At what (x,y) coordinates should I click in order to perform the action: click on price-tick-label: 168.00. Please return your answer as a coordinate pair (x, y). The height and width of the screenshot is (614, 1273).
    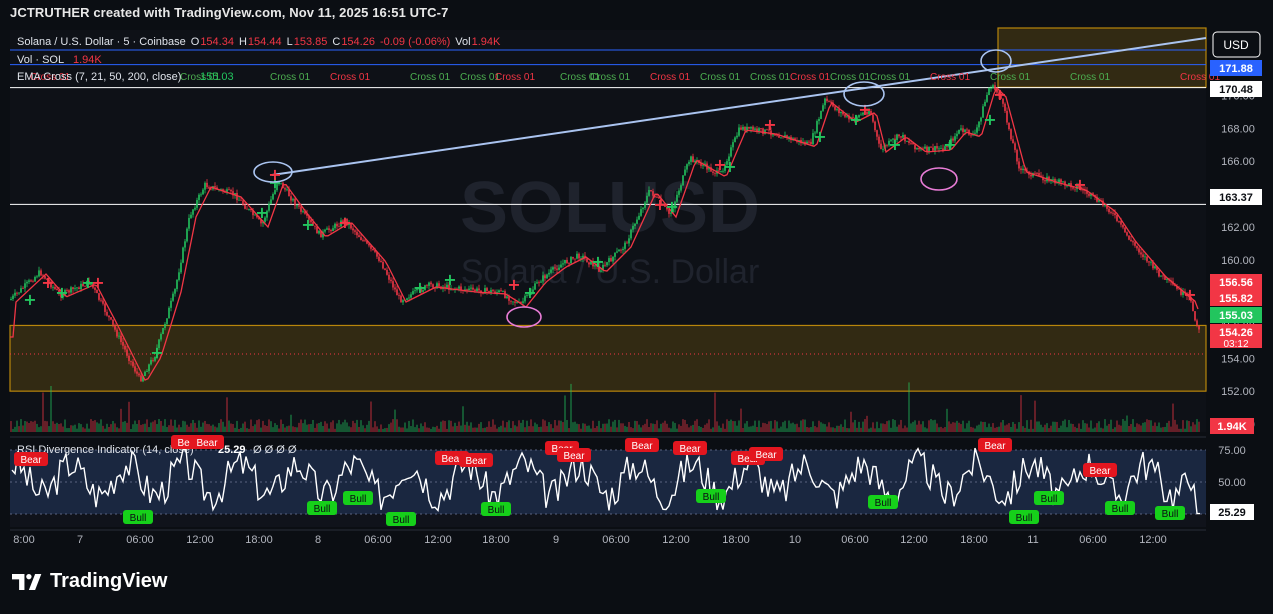
    Looking at the image, I should click on (1238, 129).